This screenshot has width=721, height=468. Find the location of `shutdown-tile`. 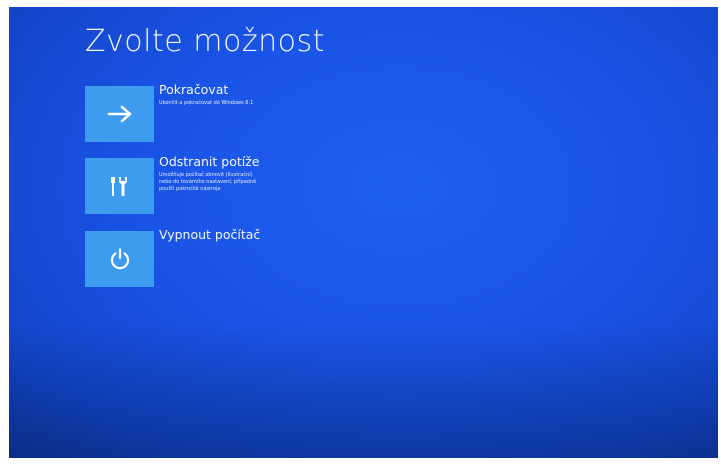

shutdown-tile is located at coordinates (119, 259).